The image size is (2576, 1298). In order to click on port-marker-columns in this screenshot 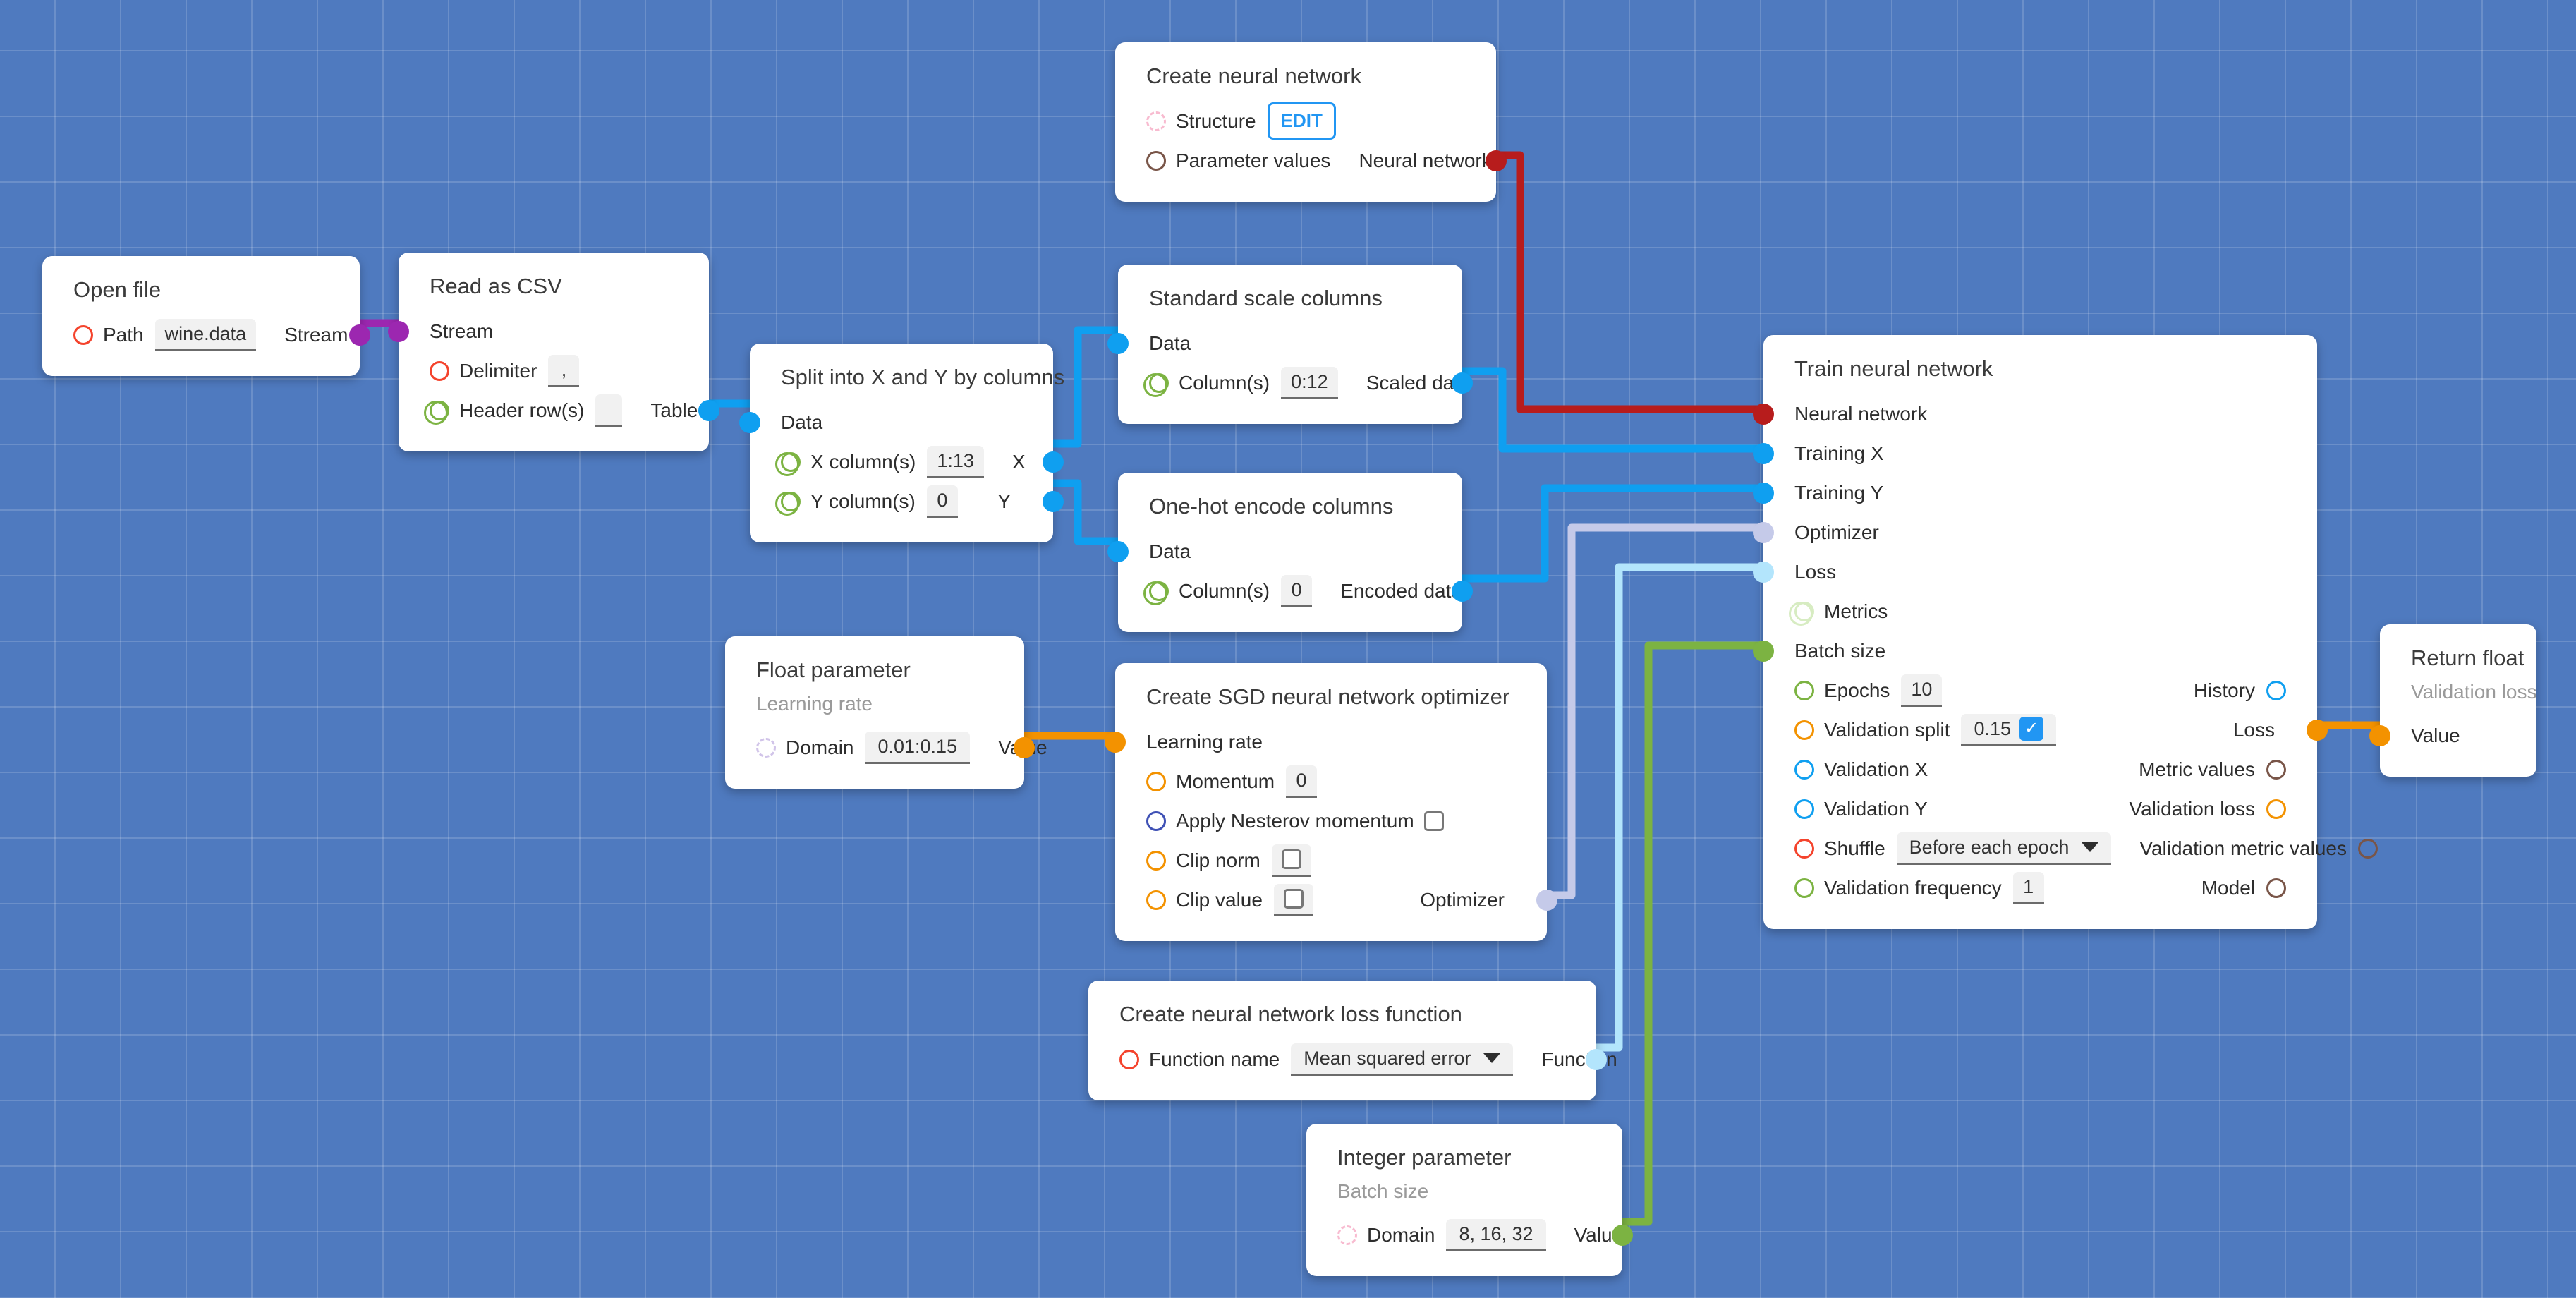, I will do `click(1156, 384)`.